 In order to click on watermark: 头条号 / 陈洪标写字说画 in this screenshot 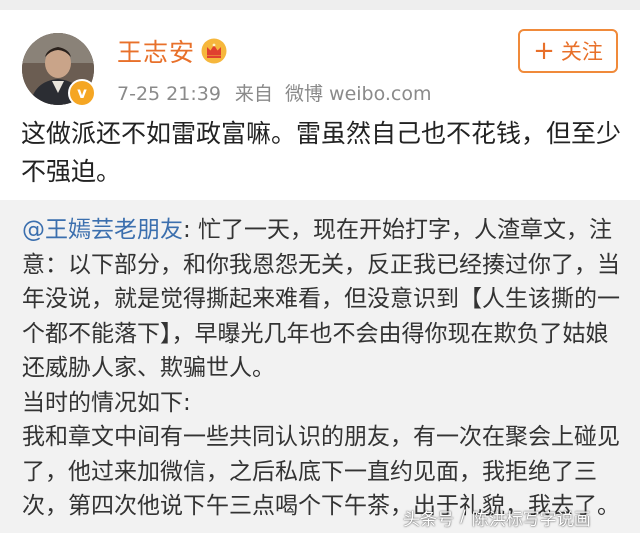, I will do `click(497, 517)`.